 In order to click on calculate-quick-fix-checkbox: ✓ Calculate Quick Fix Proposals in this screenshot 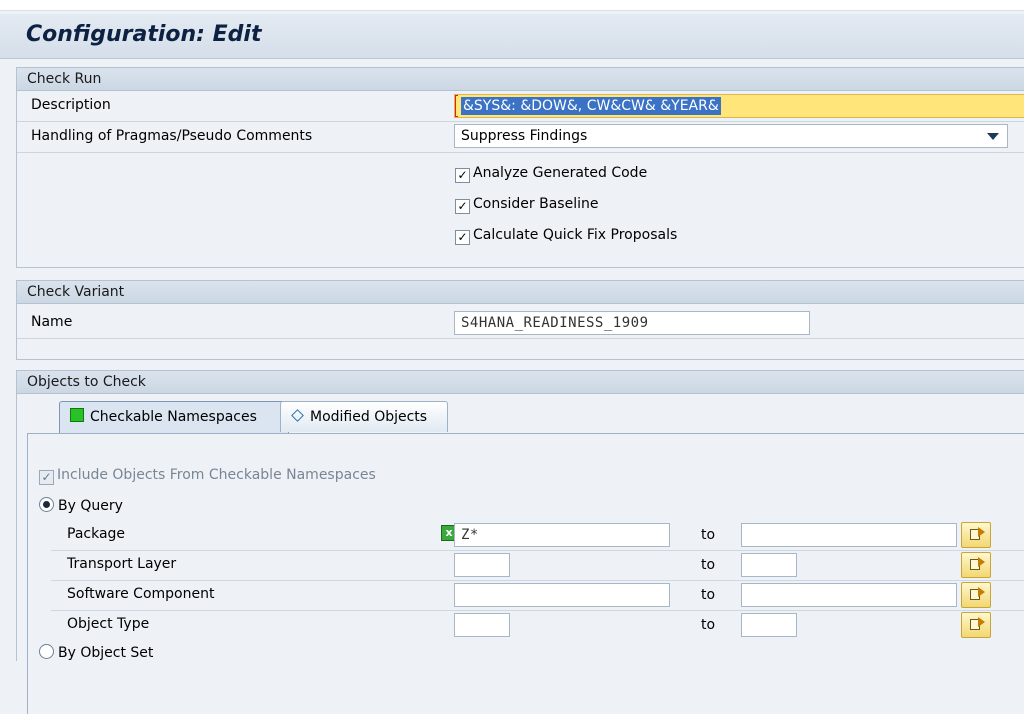, I will do `click(566, 235)`.